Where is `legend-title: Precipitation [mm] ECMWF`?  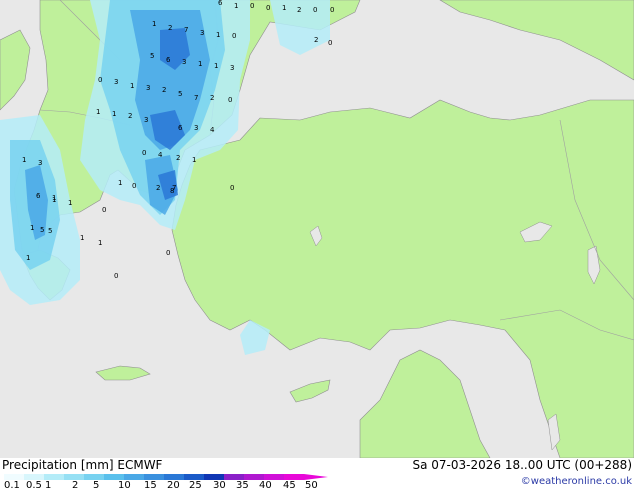 legend-title: Precipitation [mm] ECMWF is located at coordinates (82, 465).